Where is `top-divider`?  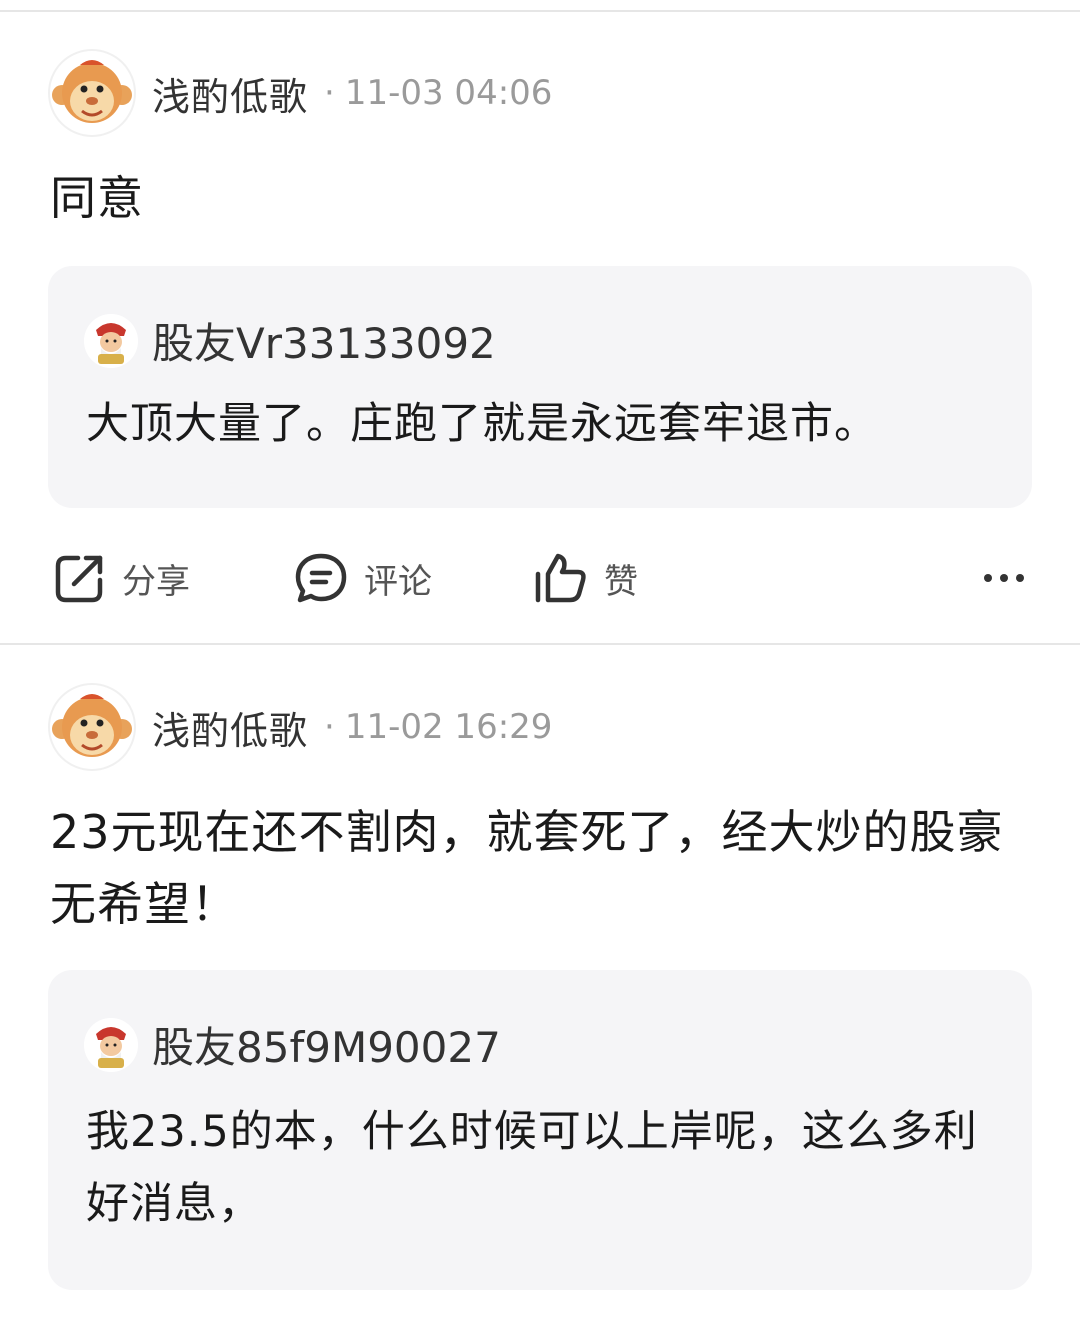 top-divider is located at coordinates (540, 11).